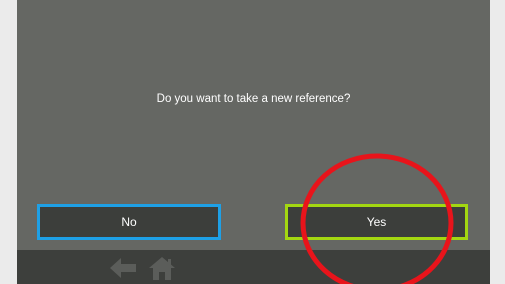  What do you see at coordinates (253, 267) in the screenshot?
I see `bottom-navbar` at bounding box center [253, 267].